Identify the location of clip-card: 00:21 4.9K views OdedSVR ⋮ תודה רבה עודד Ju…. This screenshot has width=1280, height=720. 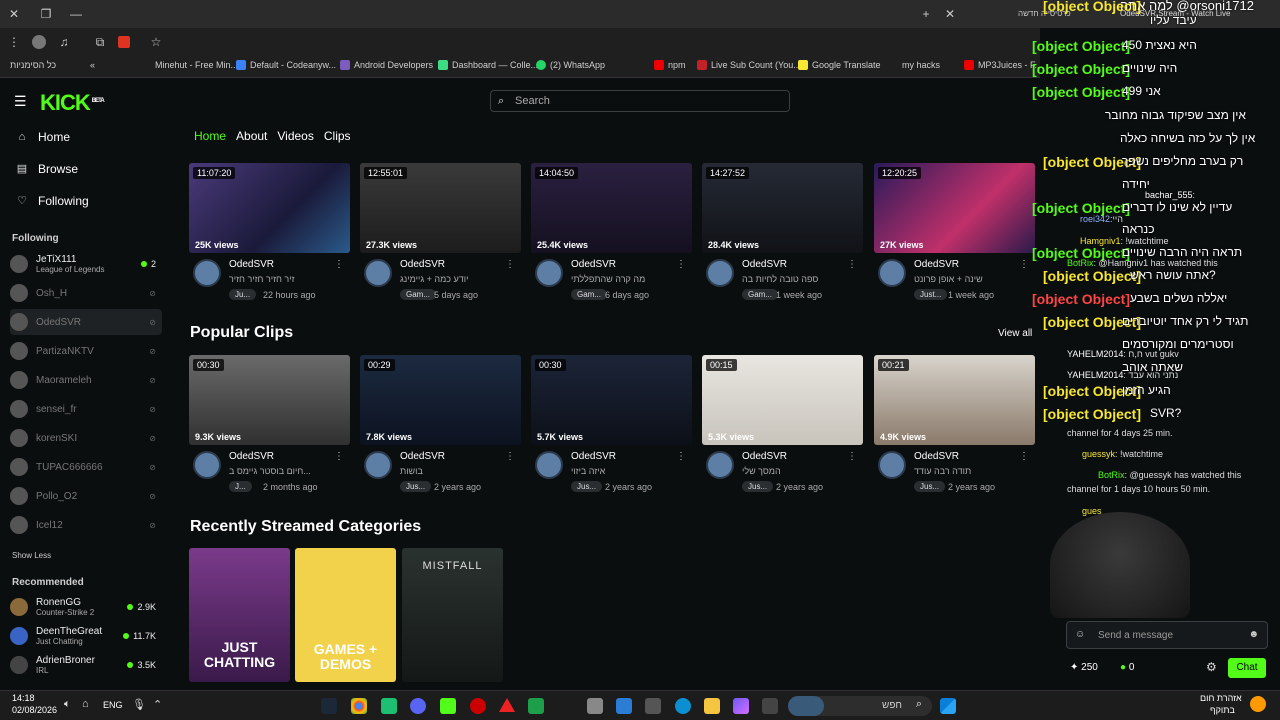
(954, 423).